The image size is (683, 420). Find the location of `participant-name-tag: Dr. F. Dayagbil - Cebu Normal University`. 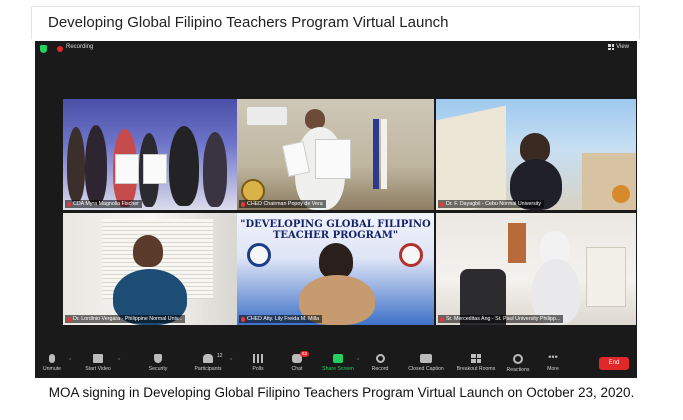

participant-name-tag: Dr. F. Dayagbil - Cebu Normal University is located at coordinates (491, 204).